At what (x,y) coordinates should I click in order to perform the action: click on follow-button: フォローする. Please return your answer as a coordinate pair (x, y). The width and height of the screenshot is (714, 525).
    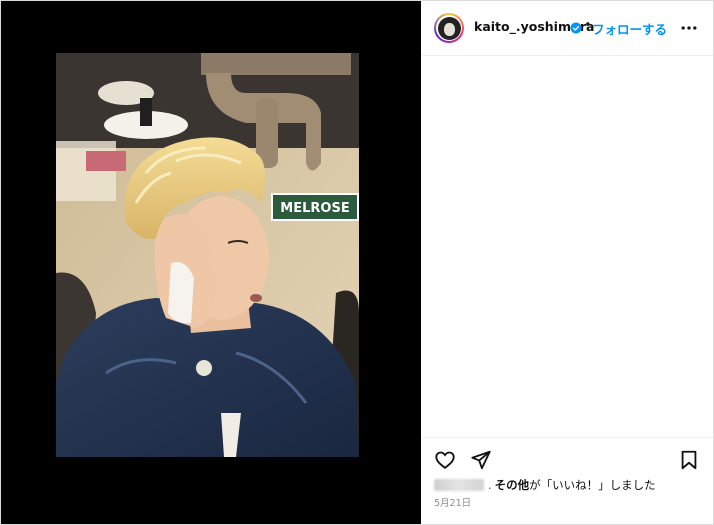
    Looking at the image, I should click on (629, 28).